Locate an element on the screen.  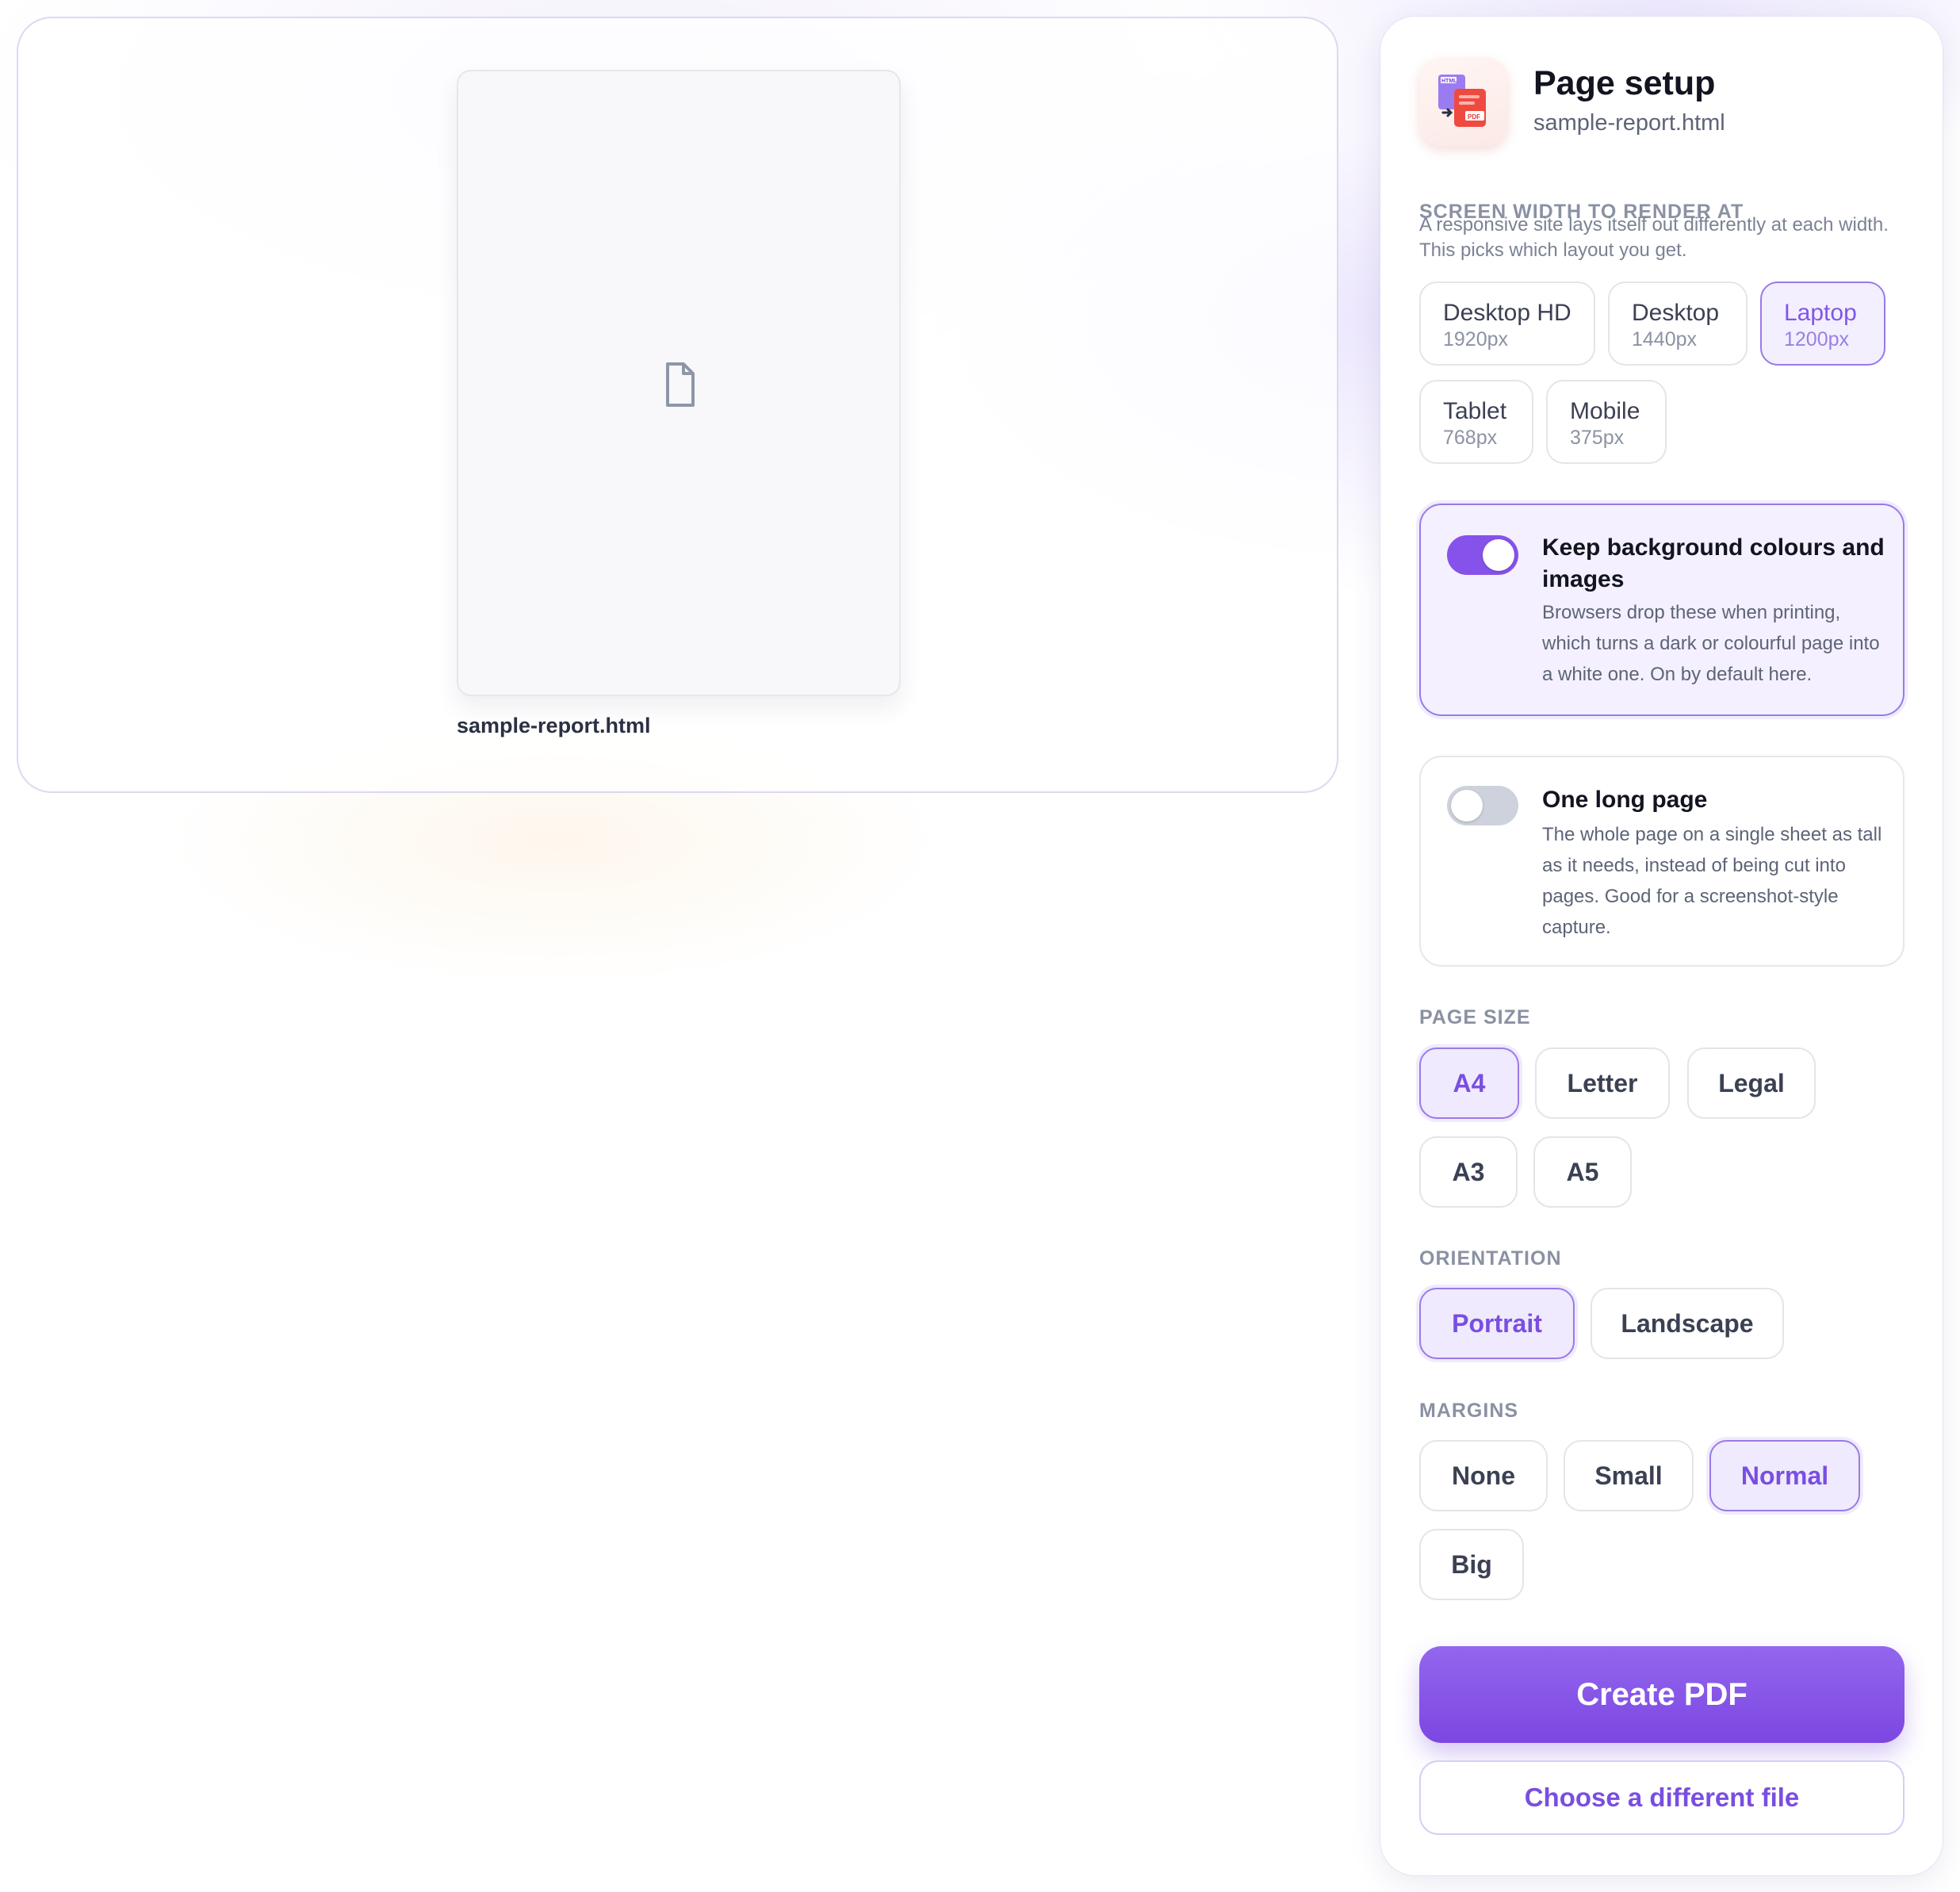
width-option-px: 1920px is located at coordinates (1476, 339).